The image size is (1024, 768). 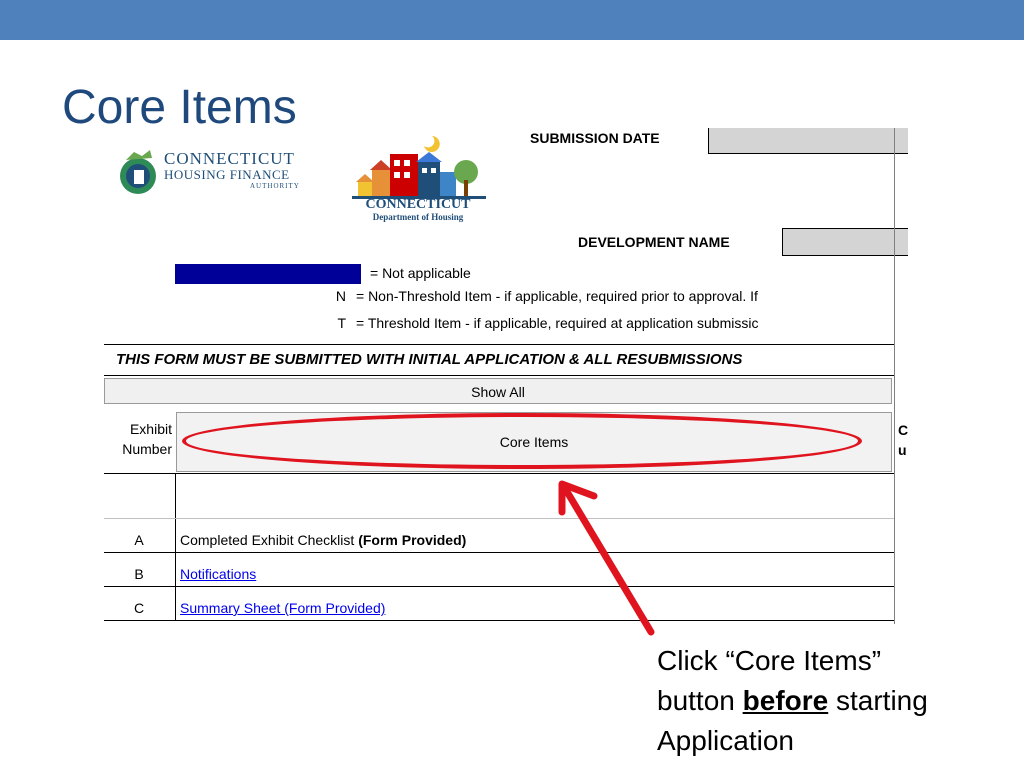 What do you see at coordinates (268, 274) in the screenshot?
I see `not-applicable-swatch` at bounding box center [268, 274].